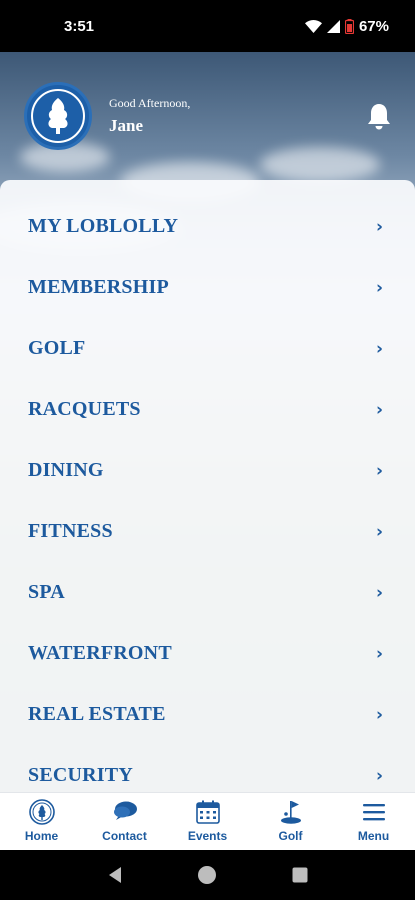 Image resolution: width=415 pixels, height=900 pixels. I want to click on menu-item-my-loblolly: MY LOBLOLLY ›, so click(207, 226).